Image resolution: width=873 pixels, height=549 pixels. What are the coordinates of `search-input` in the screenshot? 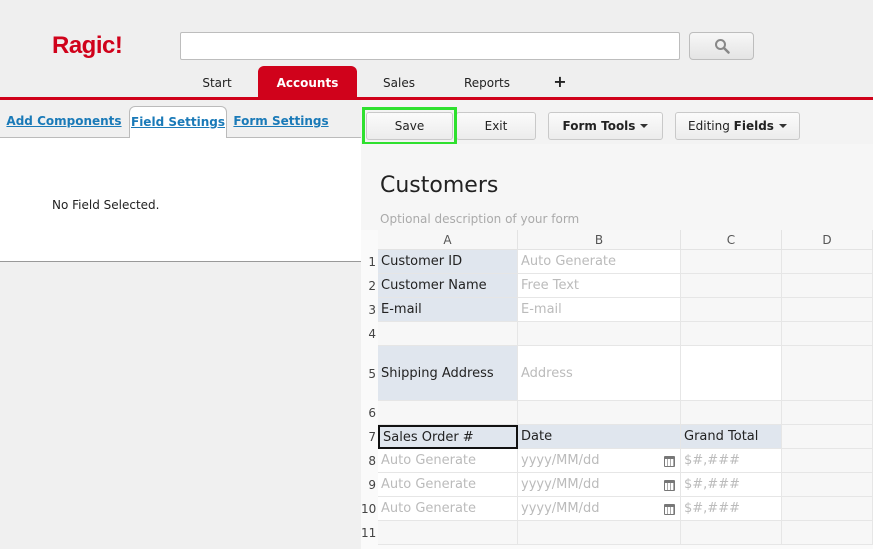 It's located at (430, 46).